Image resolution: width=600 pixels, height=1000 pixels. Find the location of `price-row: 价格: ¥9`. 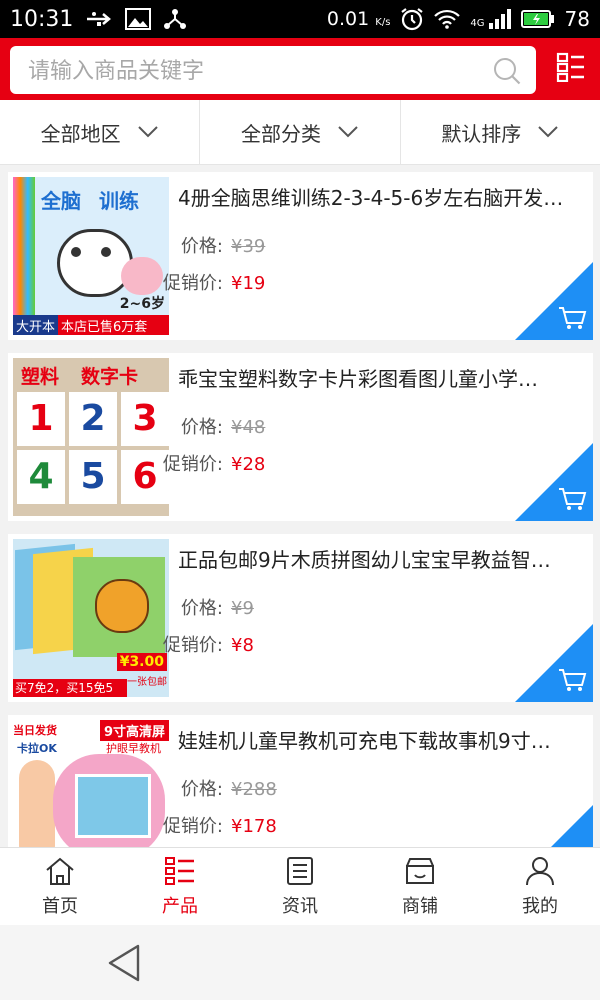

price-row: 价格: ¥9 is located at coordinates (196, 607).